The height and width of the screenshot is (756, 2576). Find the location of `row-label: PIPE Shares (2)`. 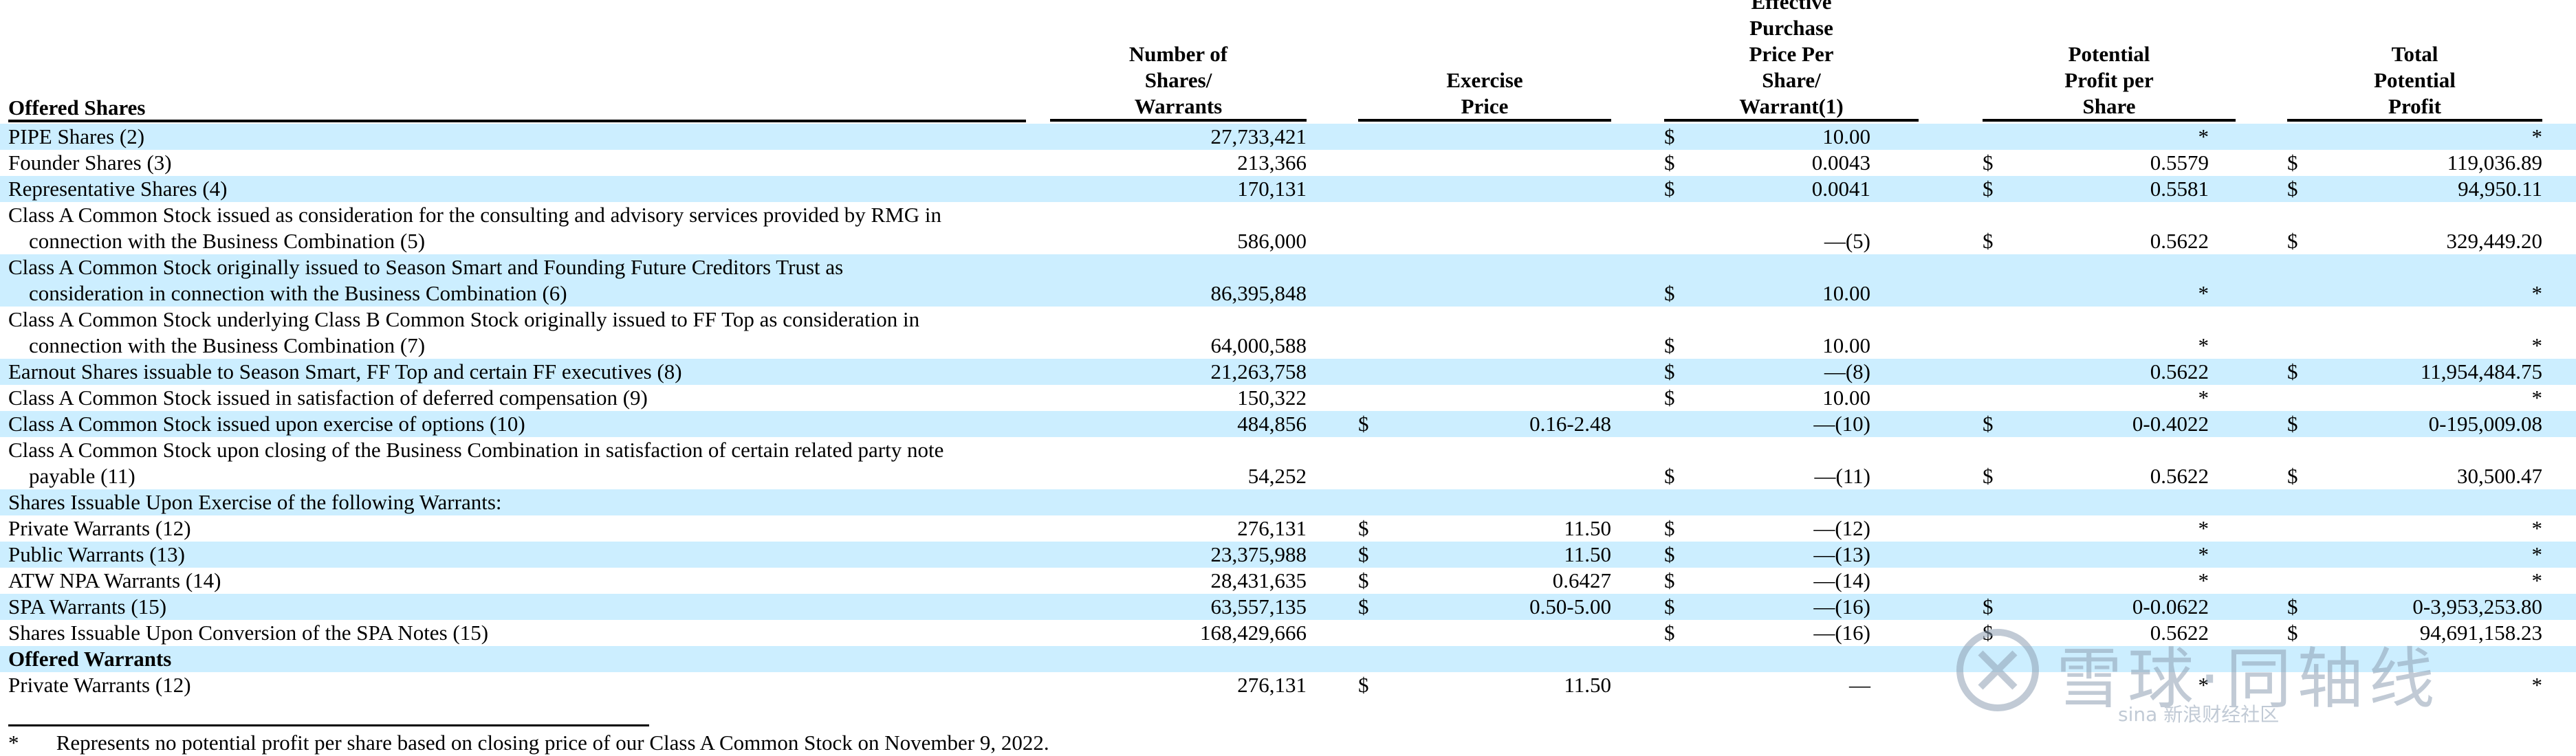

row-label: PIPE Shares (2) is located at coordinates (524, 137).